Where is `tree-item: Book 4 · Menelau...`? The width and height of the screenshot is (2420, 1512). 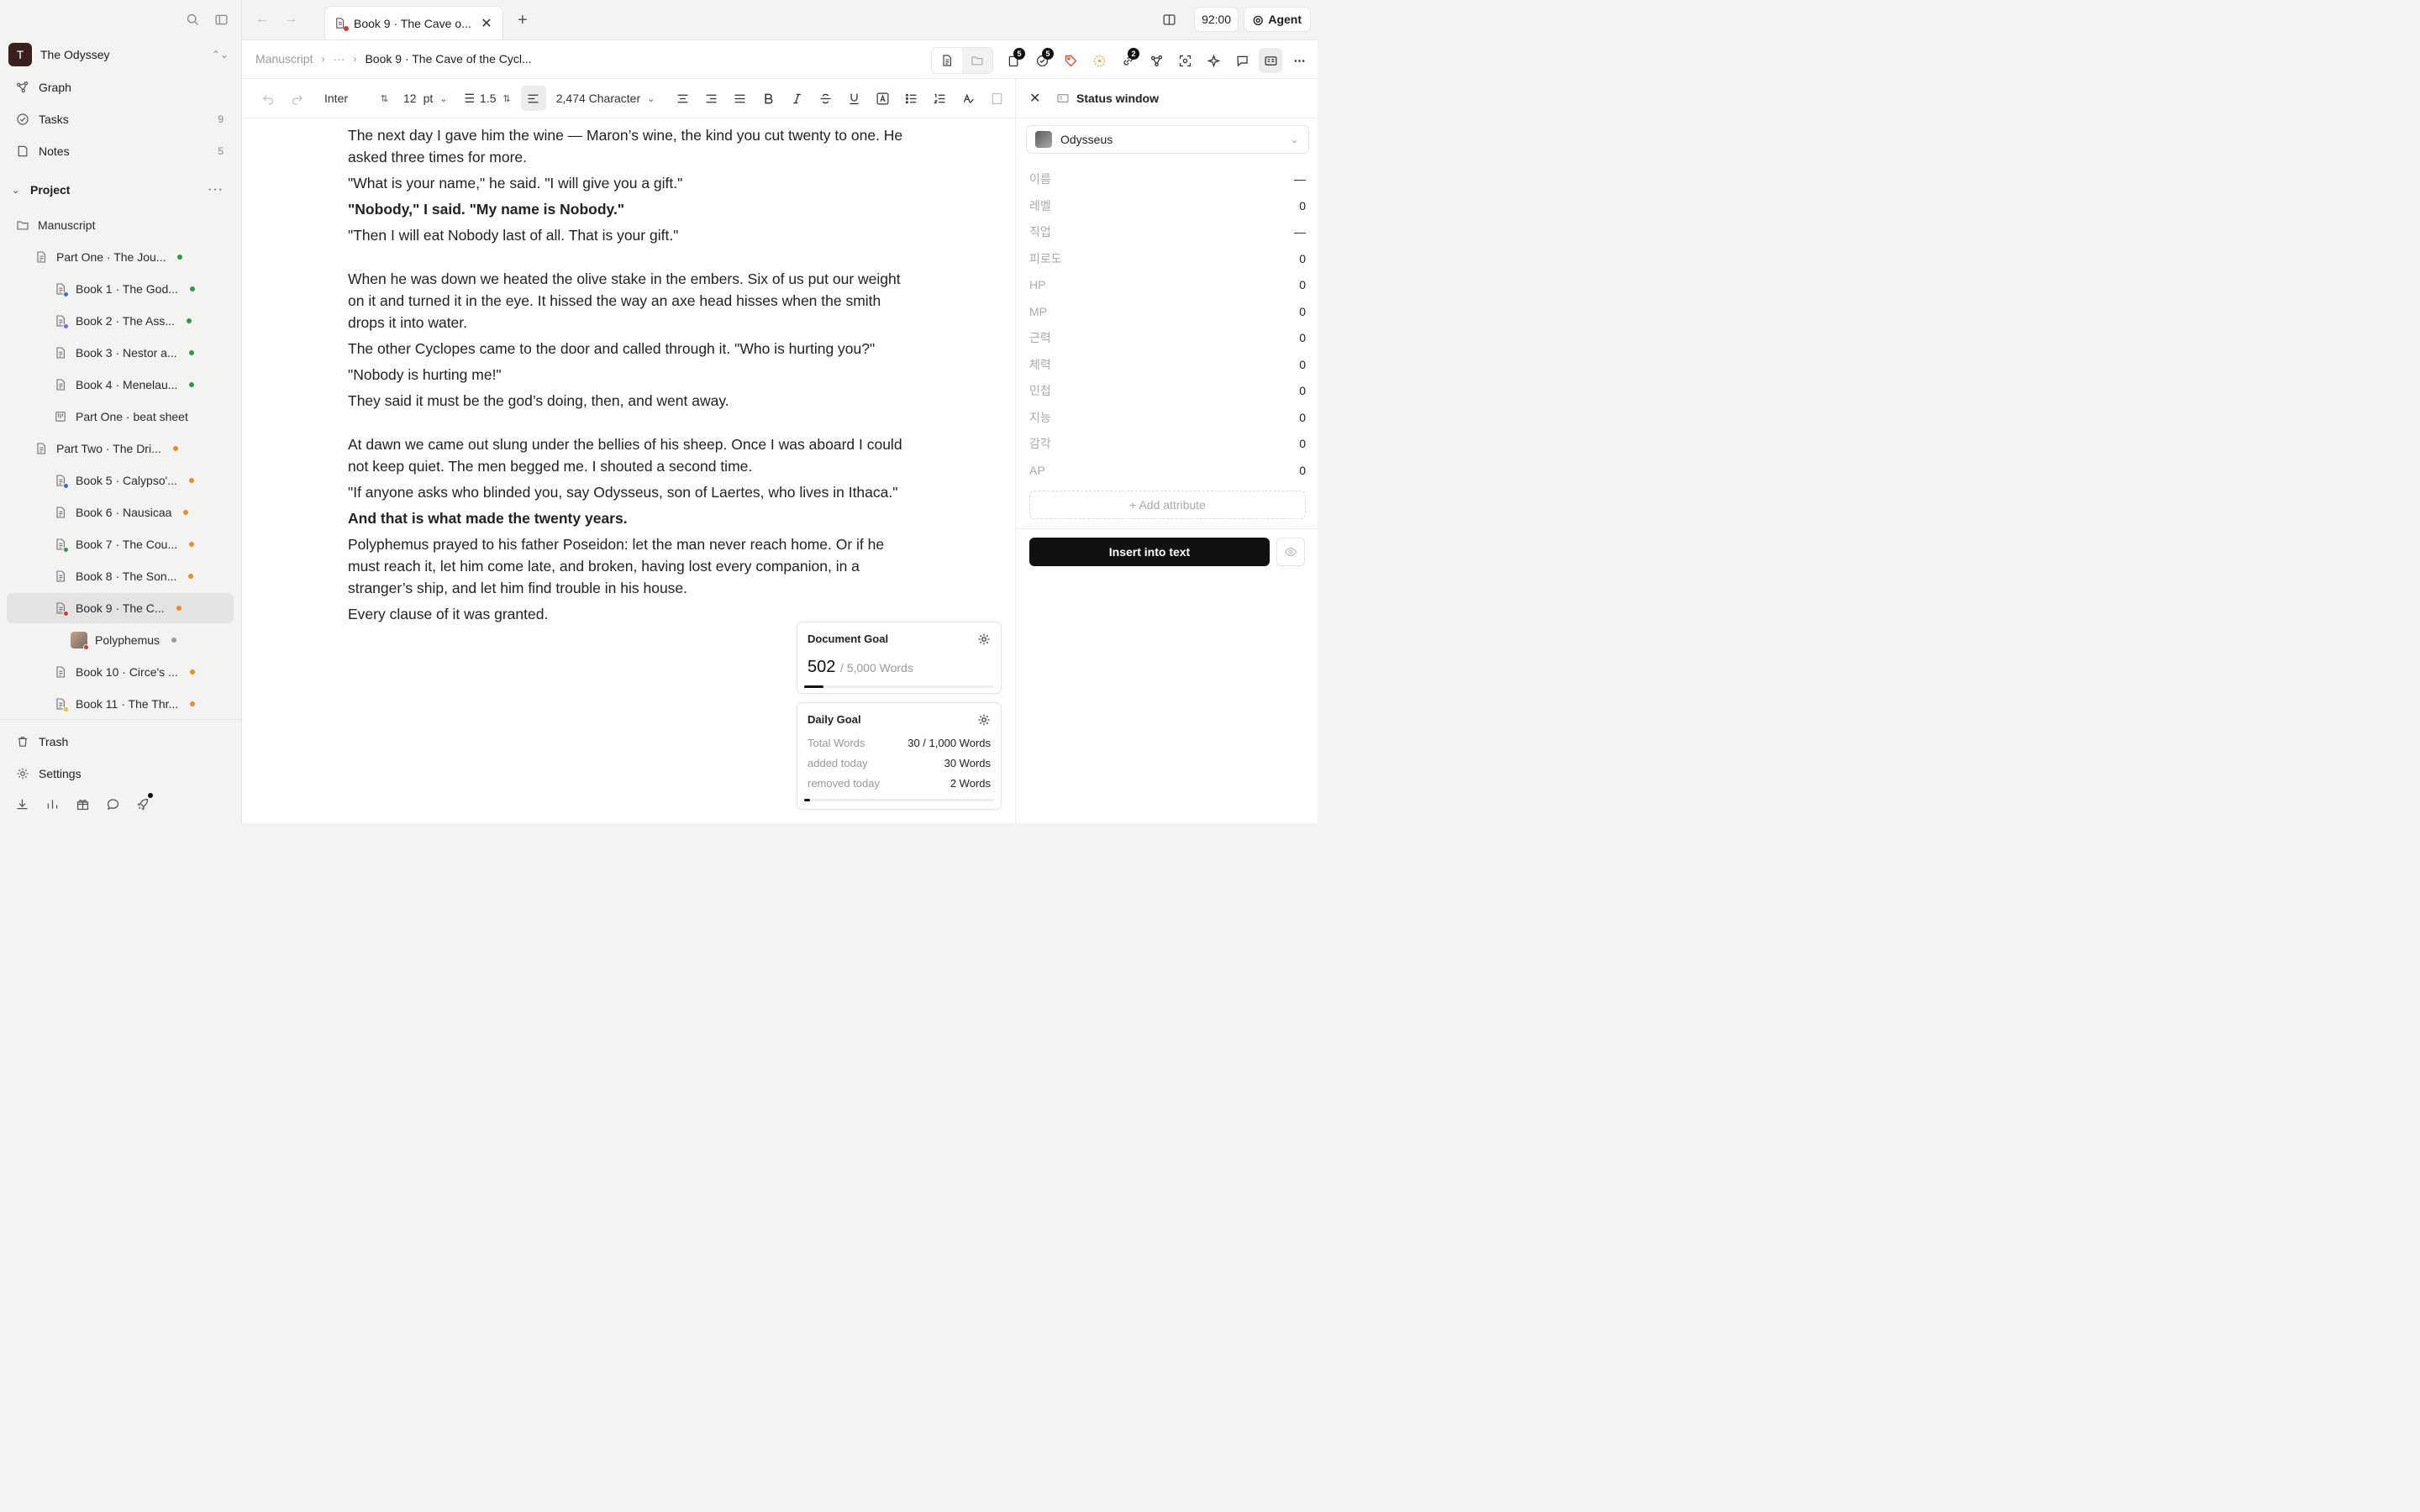 tree-item: Book 4 · Menelau... is located at coordinates (120, 385).